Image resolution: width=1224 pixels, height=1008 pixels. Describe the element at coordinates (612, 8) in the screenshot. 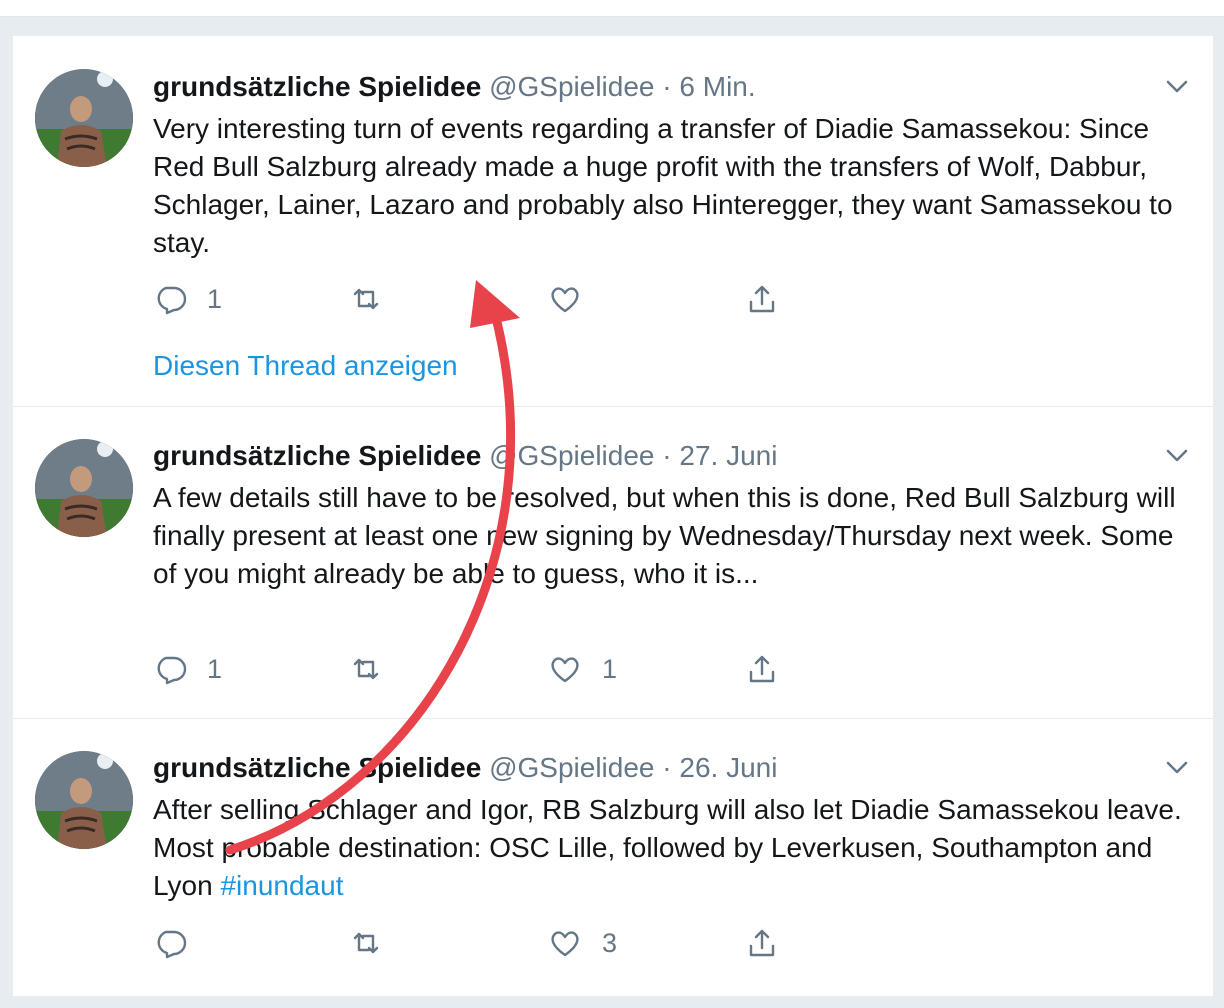

I see `top-bar` at that location.